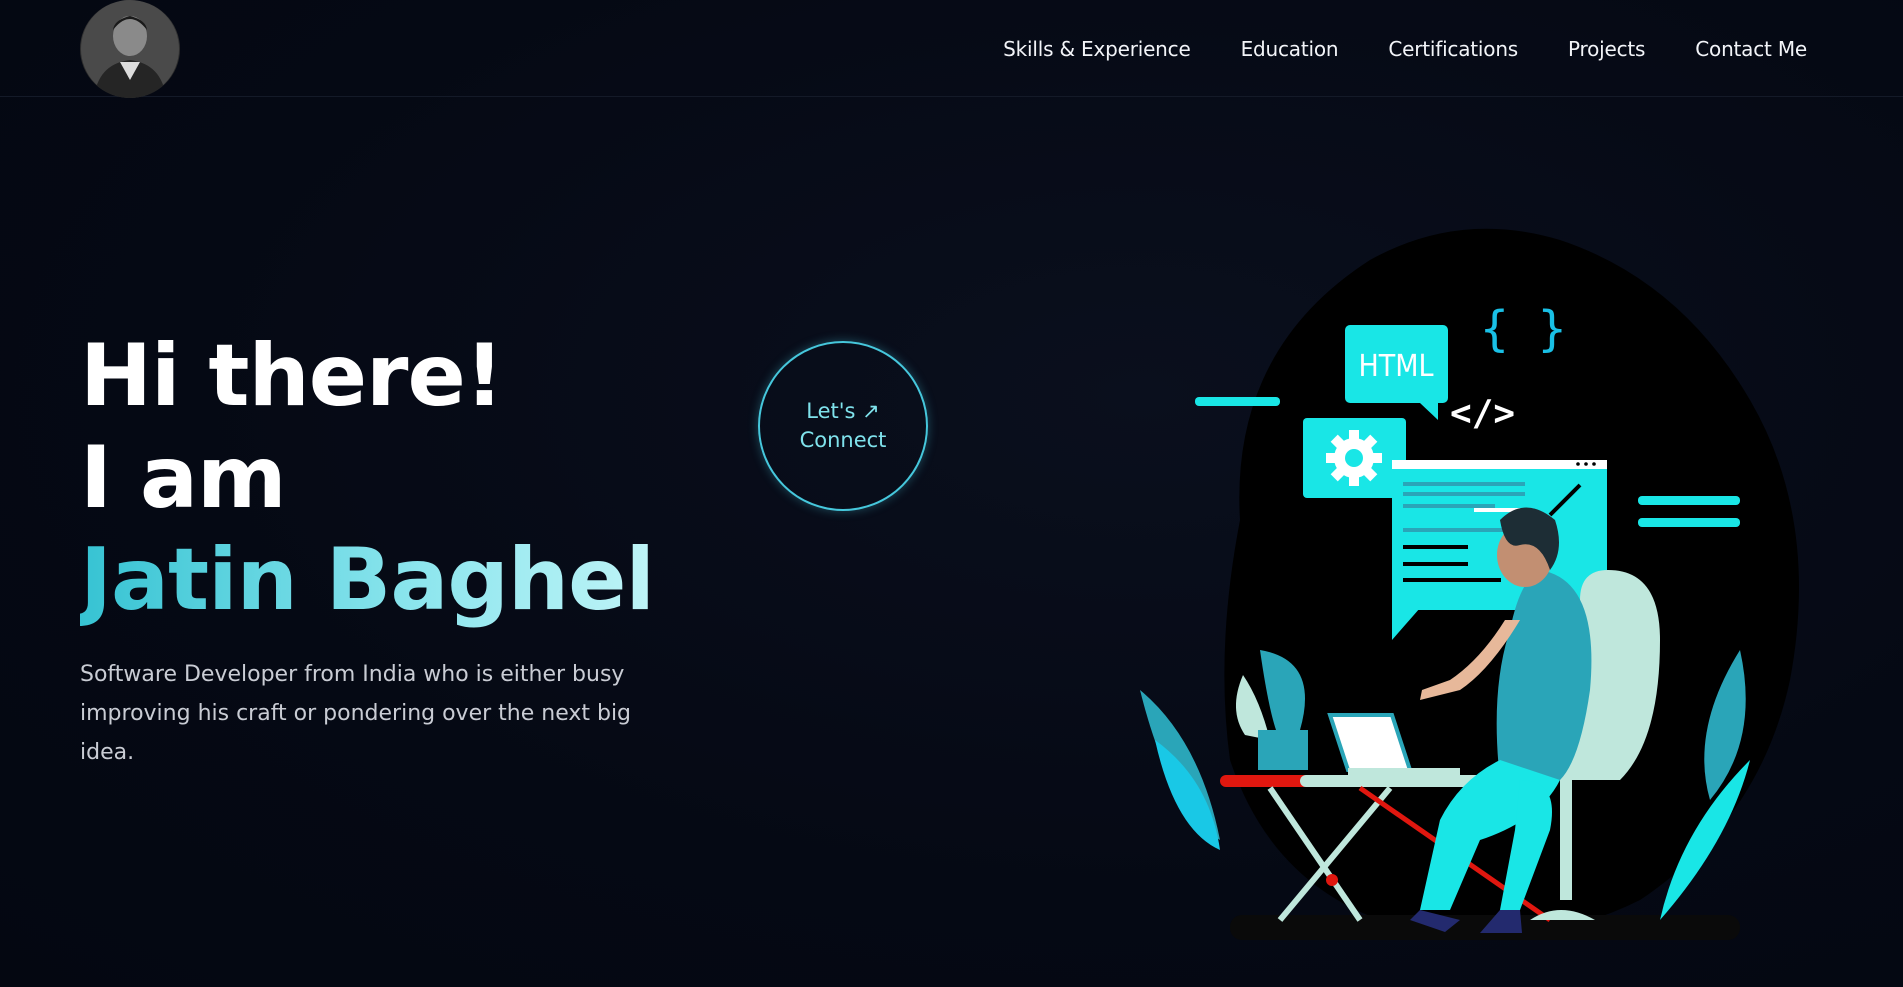 This screenshot has width=1903, height=987. Describe the element at coordinates (1354, 458) in the screenshot. I see `gear-icon` at that location.